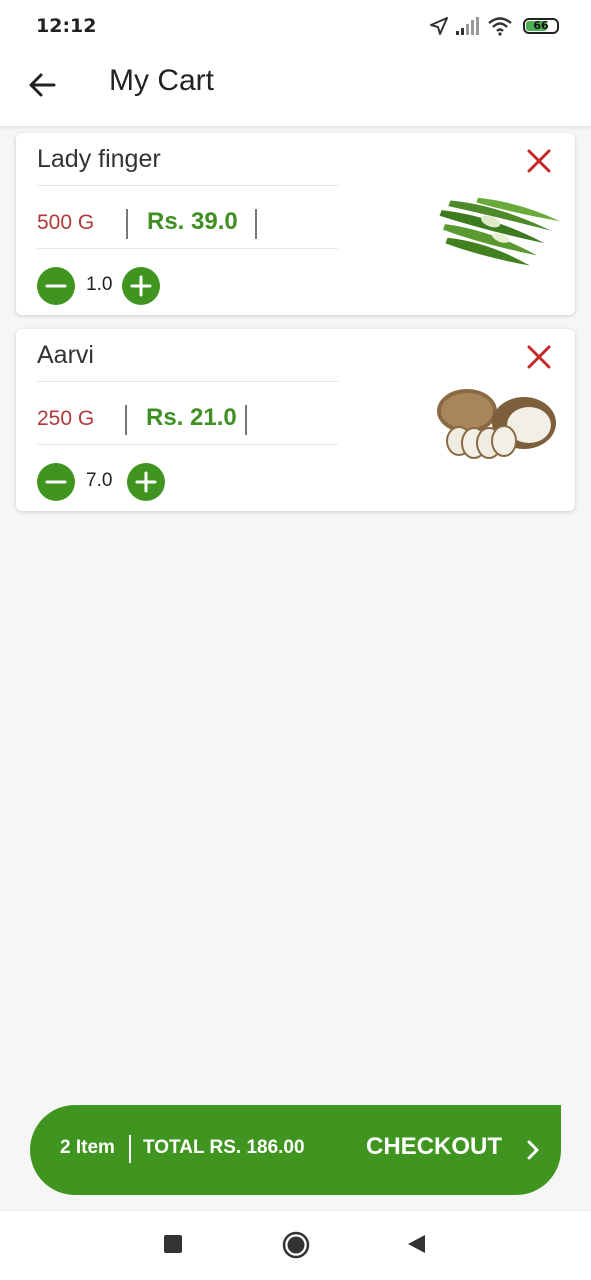 The image size is (591, 1280). I want to click on back-button, so click(43, 85).